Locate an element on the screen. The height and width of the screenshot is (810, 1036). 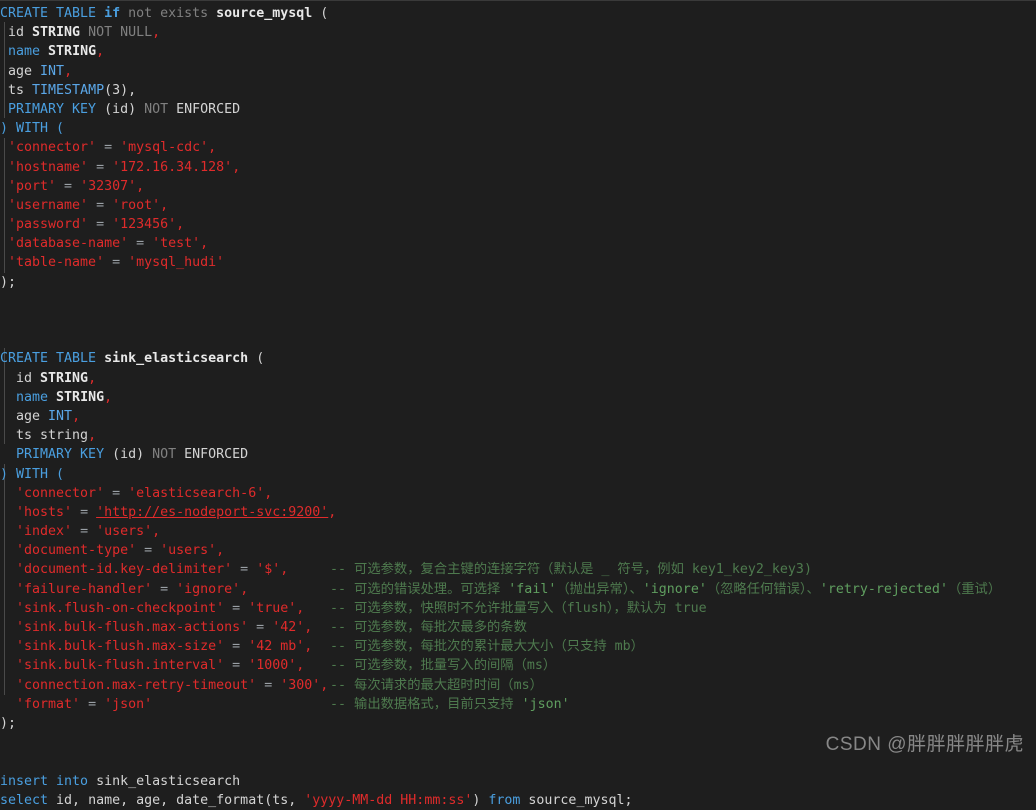
code-line-col-name: name STRING, is located at coordinates (518, 51).